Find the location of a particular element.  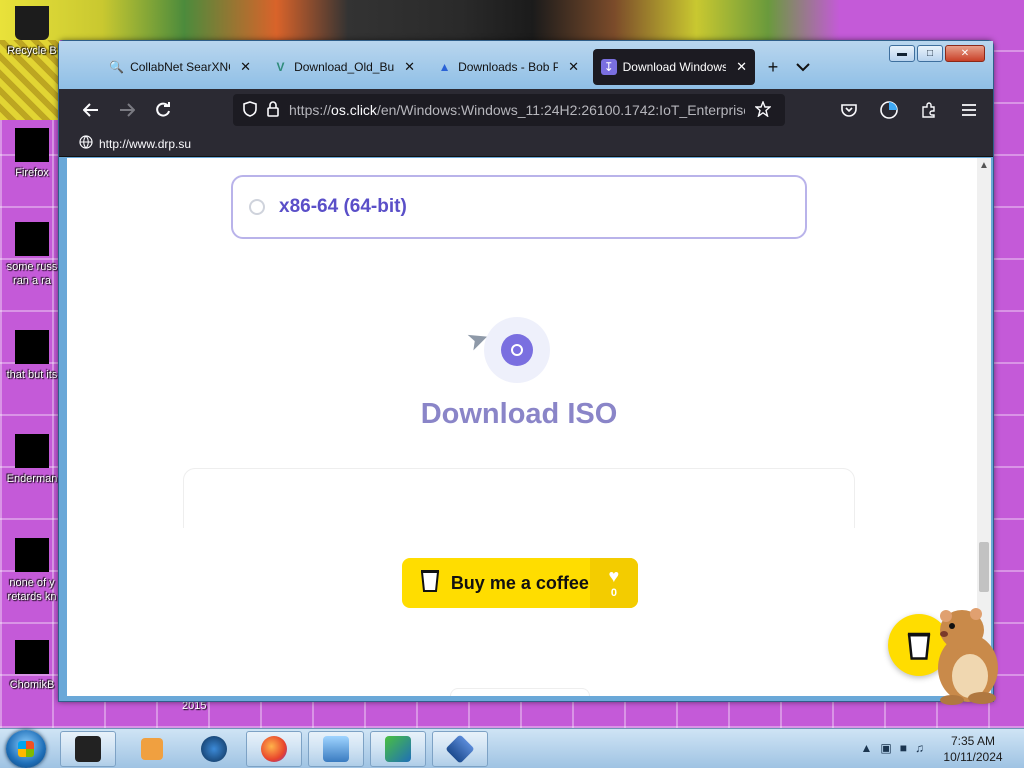

back-button is located at coordinates (91, 110).